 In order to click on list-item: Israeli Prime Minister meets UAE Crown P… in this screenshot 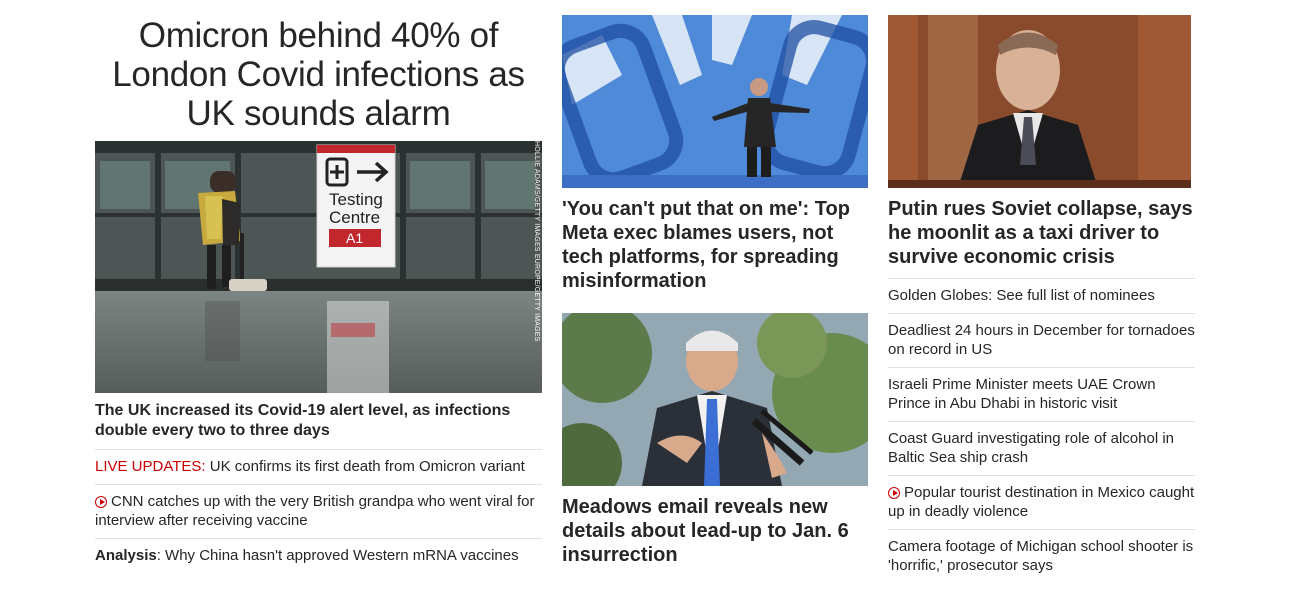, I will do `click(1041, 394)`.